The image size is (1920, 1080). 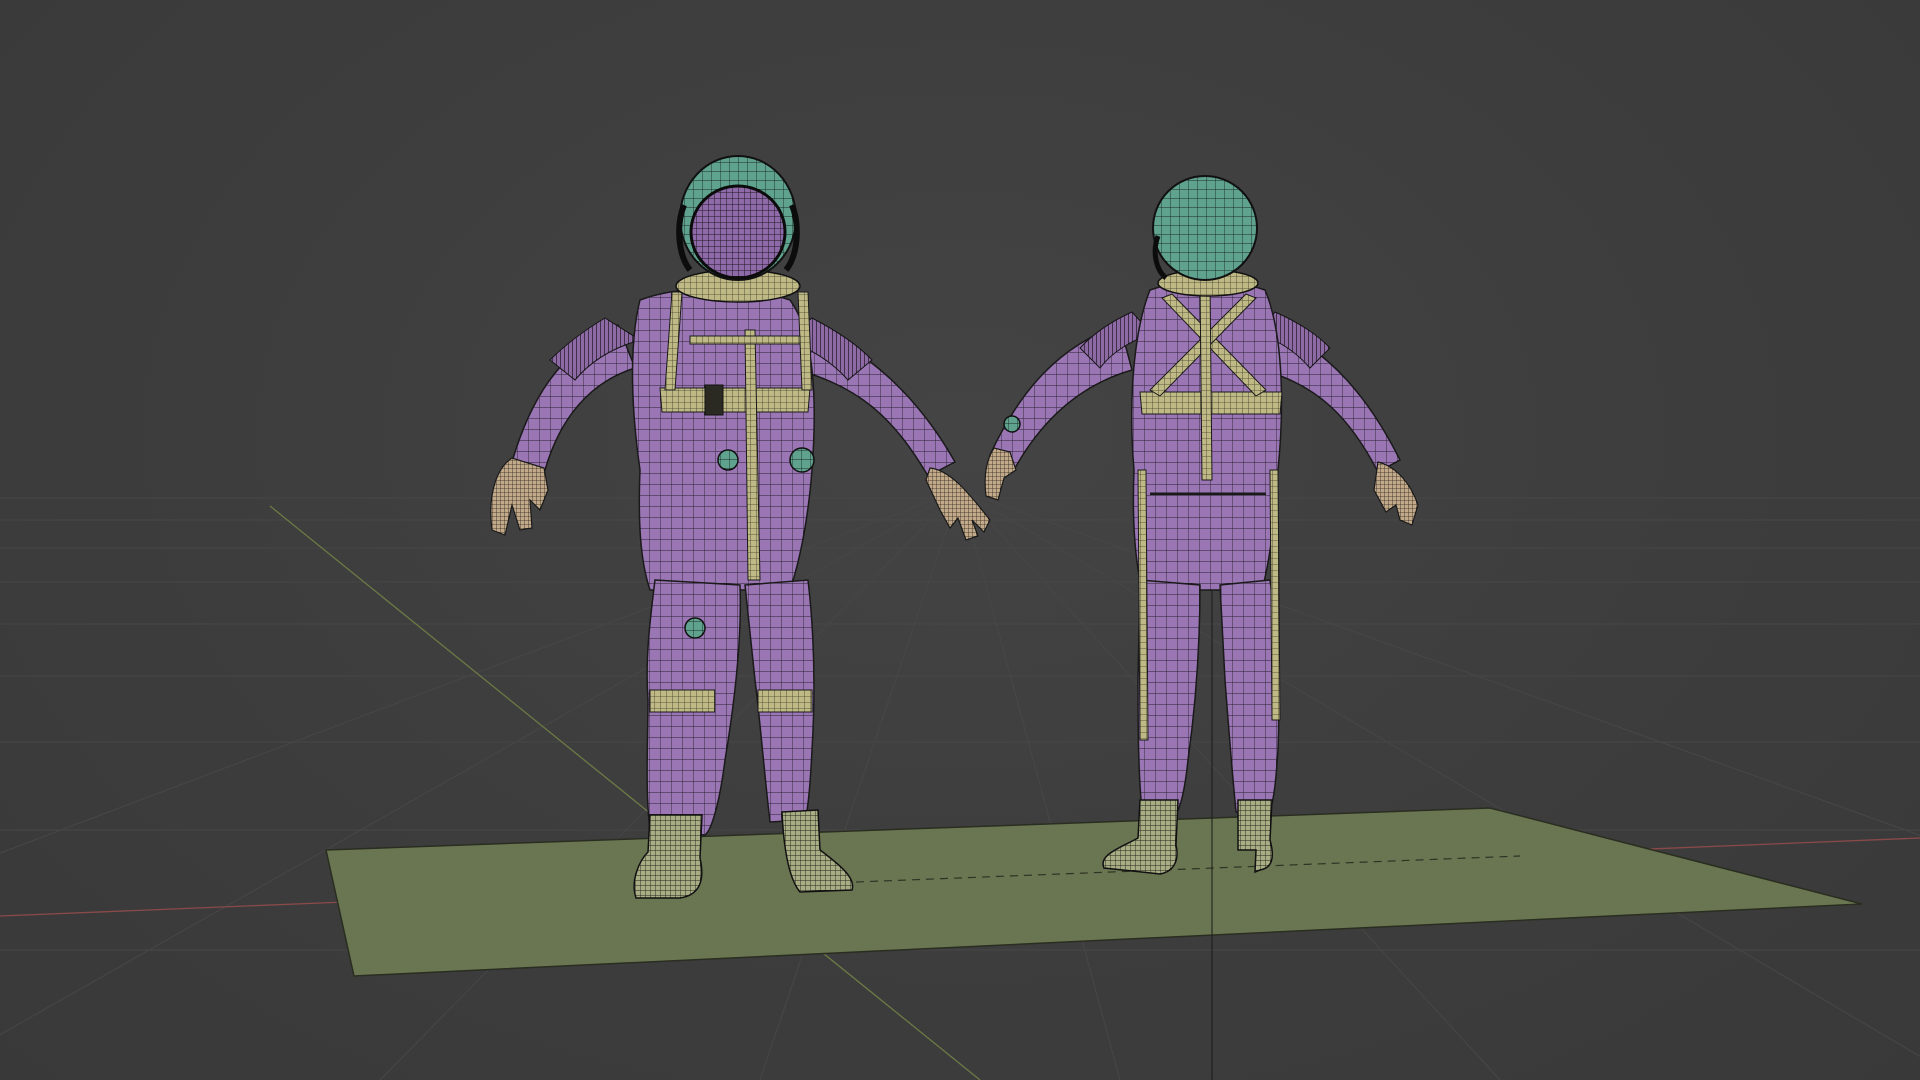 What do you see at coordinates (1201, 525) in the screenshot?
I see `astronaut-back` at bounding box center [1201, 525].